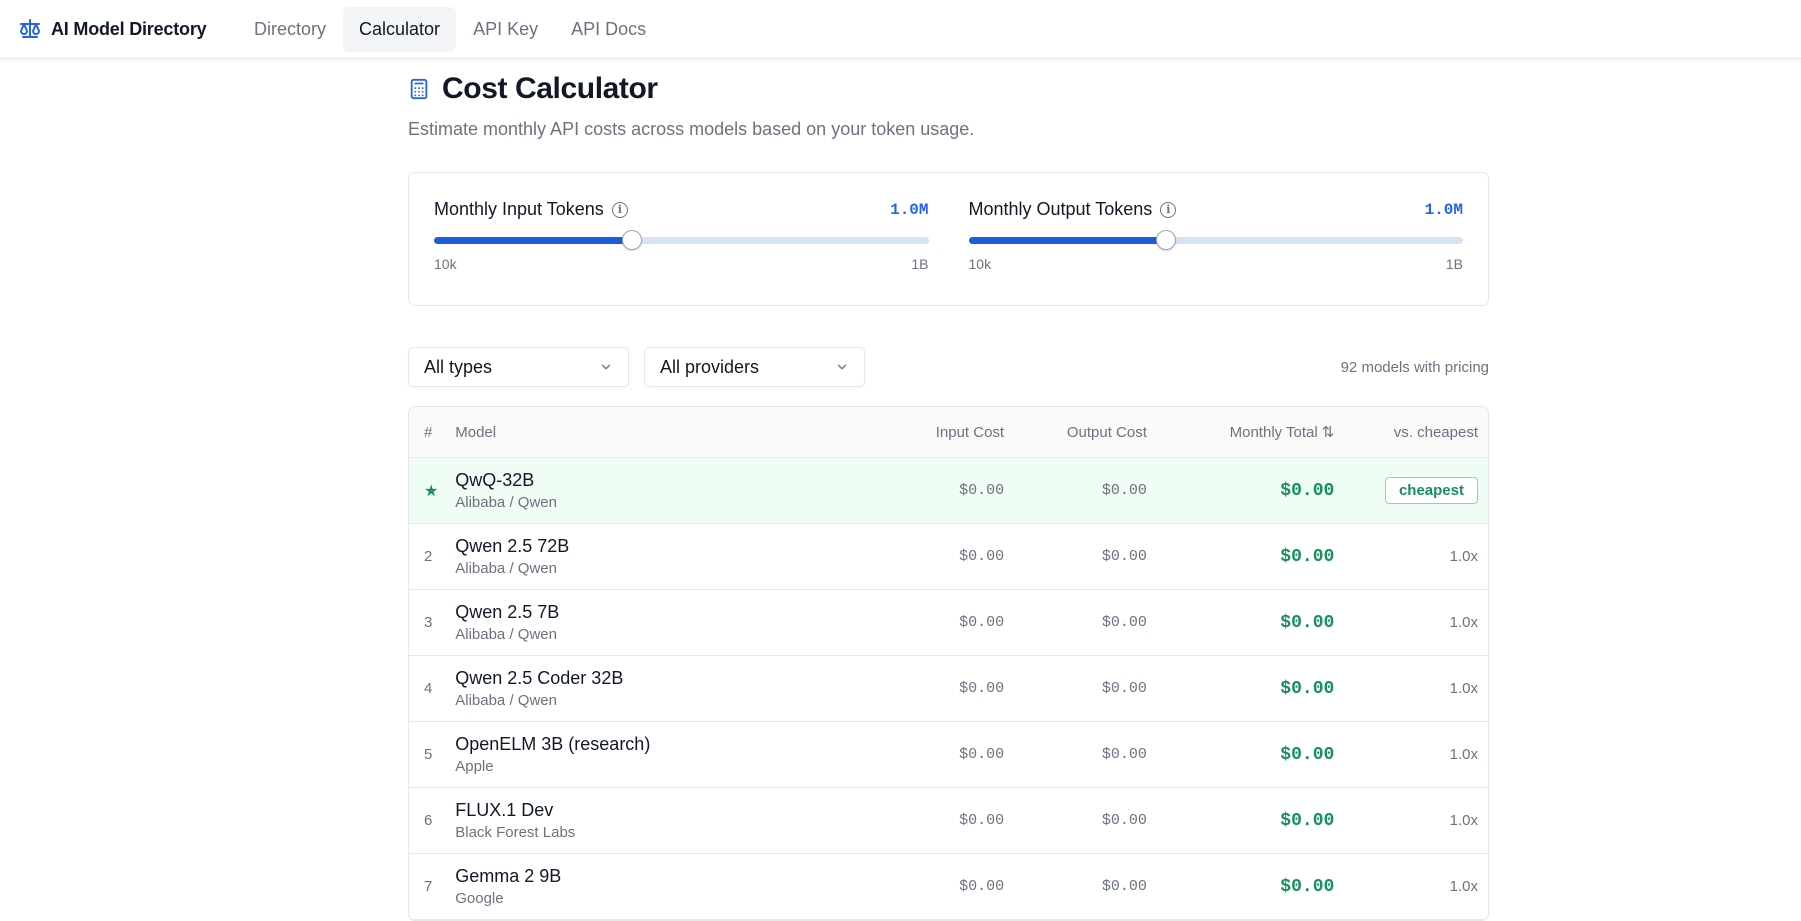  I want to click on sort-icon: ⇅, so click(1328, 432).